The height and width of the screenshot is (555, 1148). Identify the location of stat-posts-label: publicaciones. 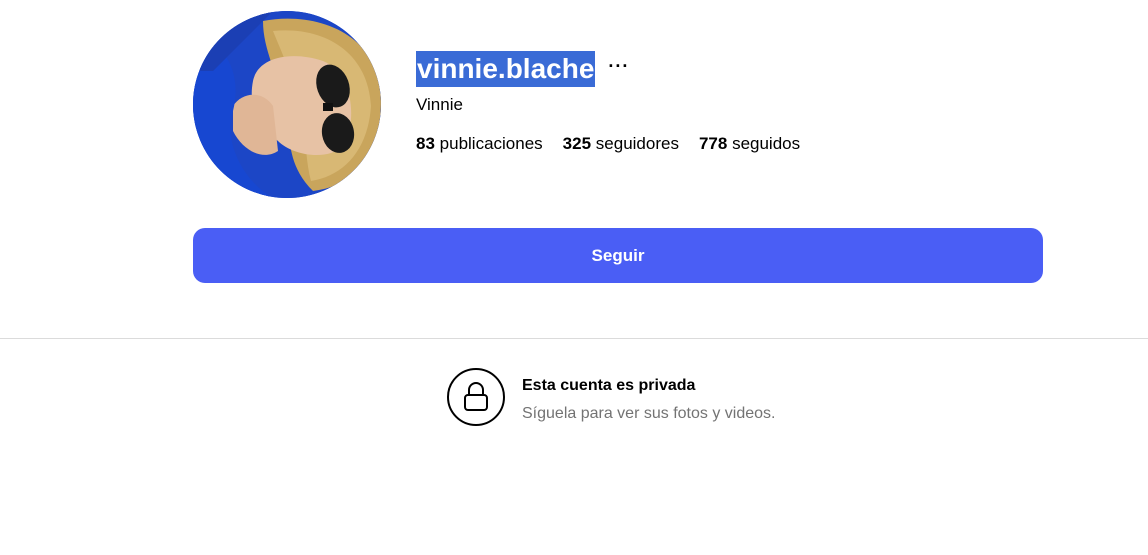
(491, 143).